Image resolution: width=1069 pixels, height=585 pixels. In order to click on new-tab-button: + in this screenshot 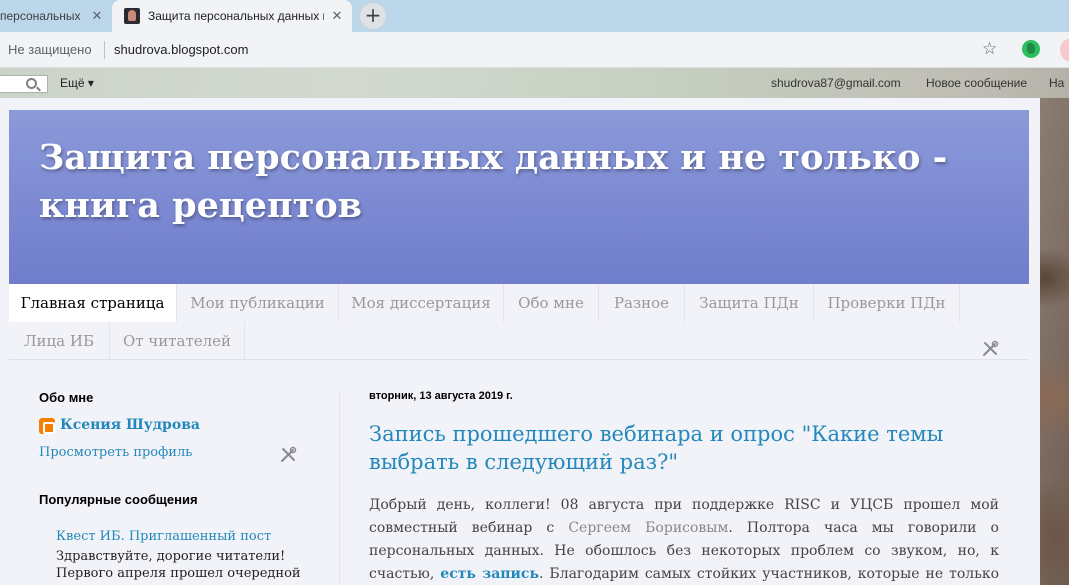, I will do `click(373, 16)`.